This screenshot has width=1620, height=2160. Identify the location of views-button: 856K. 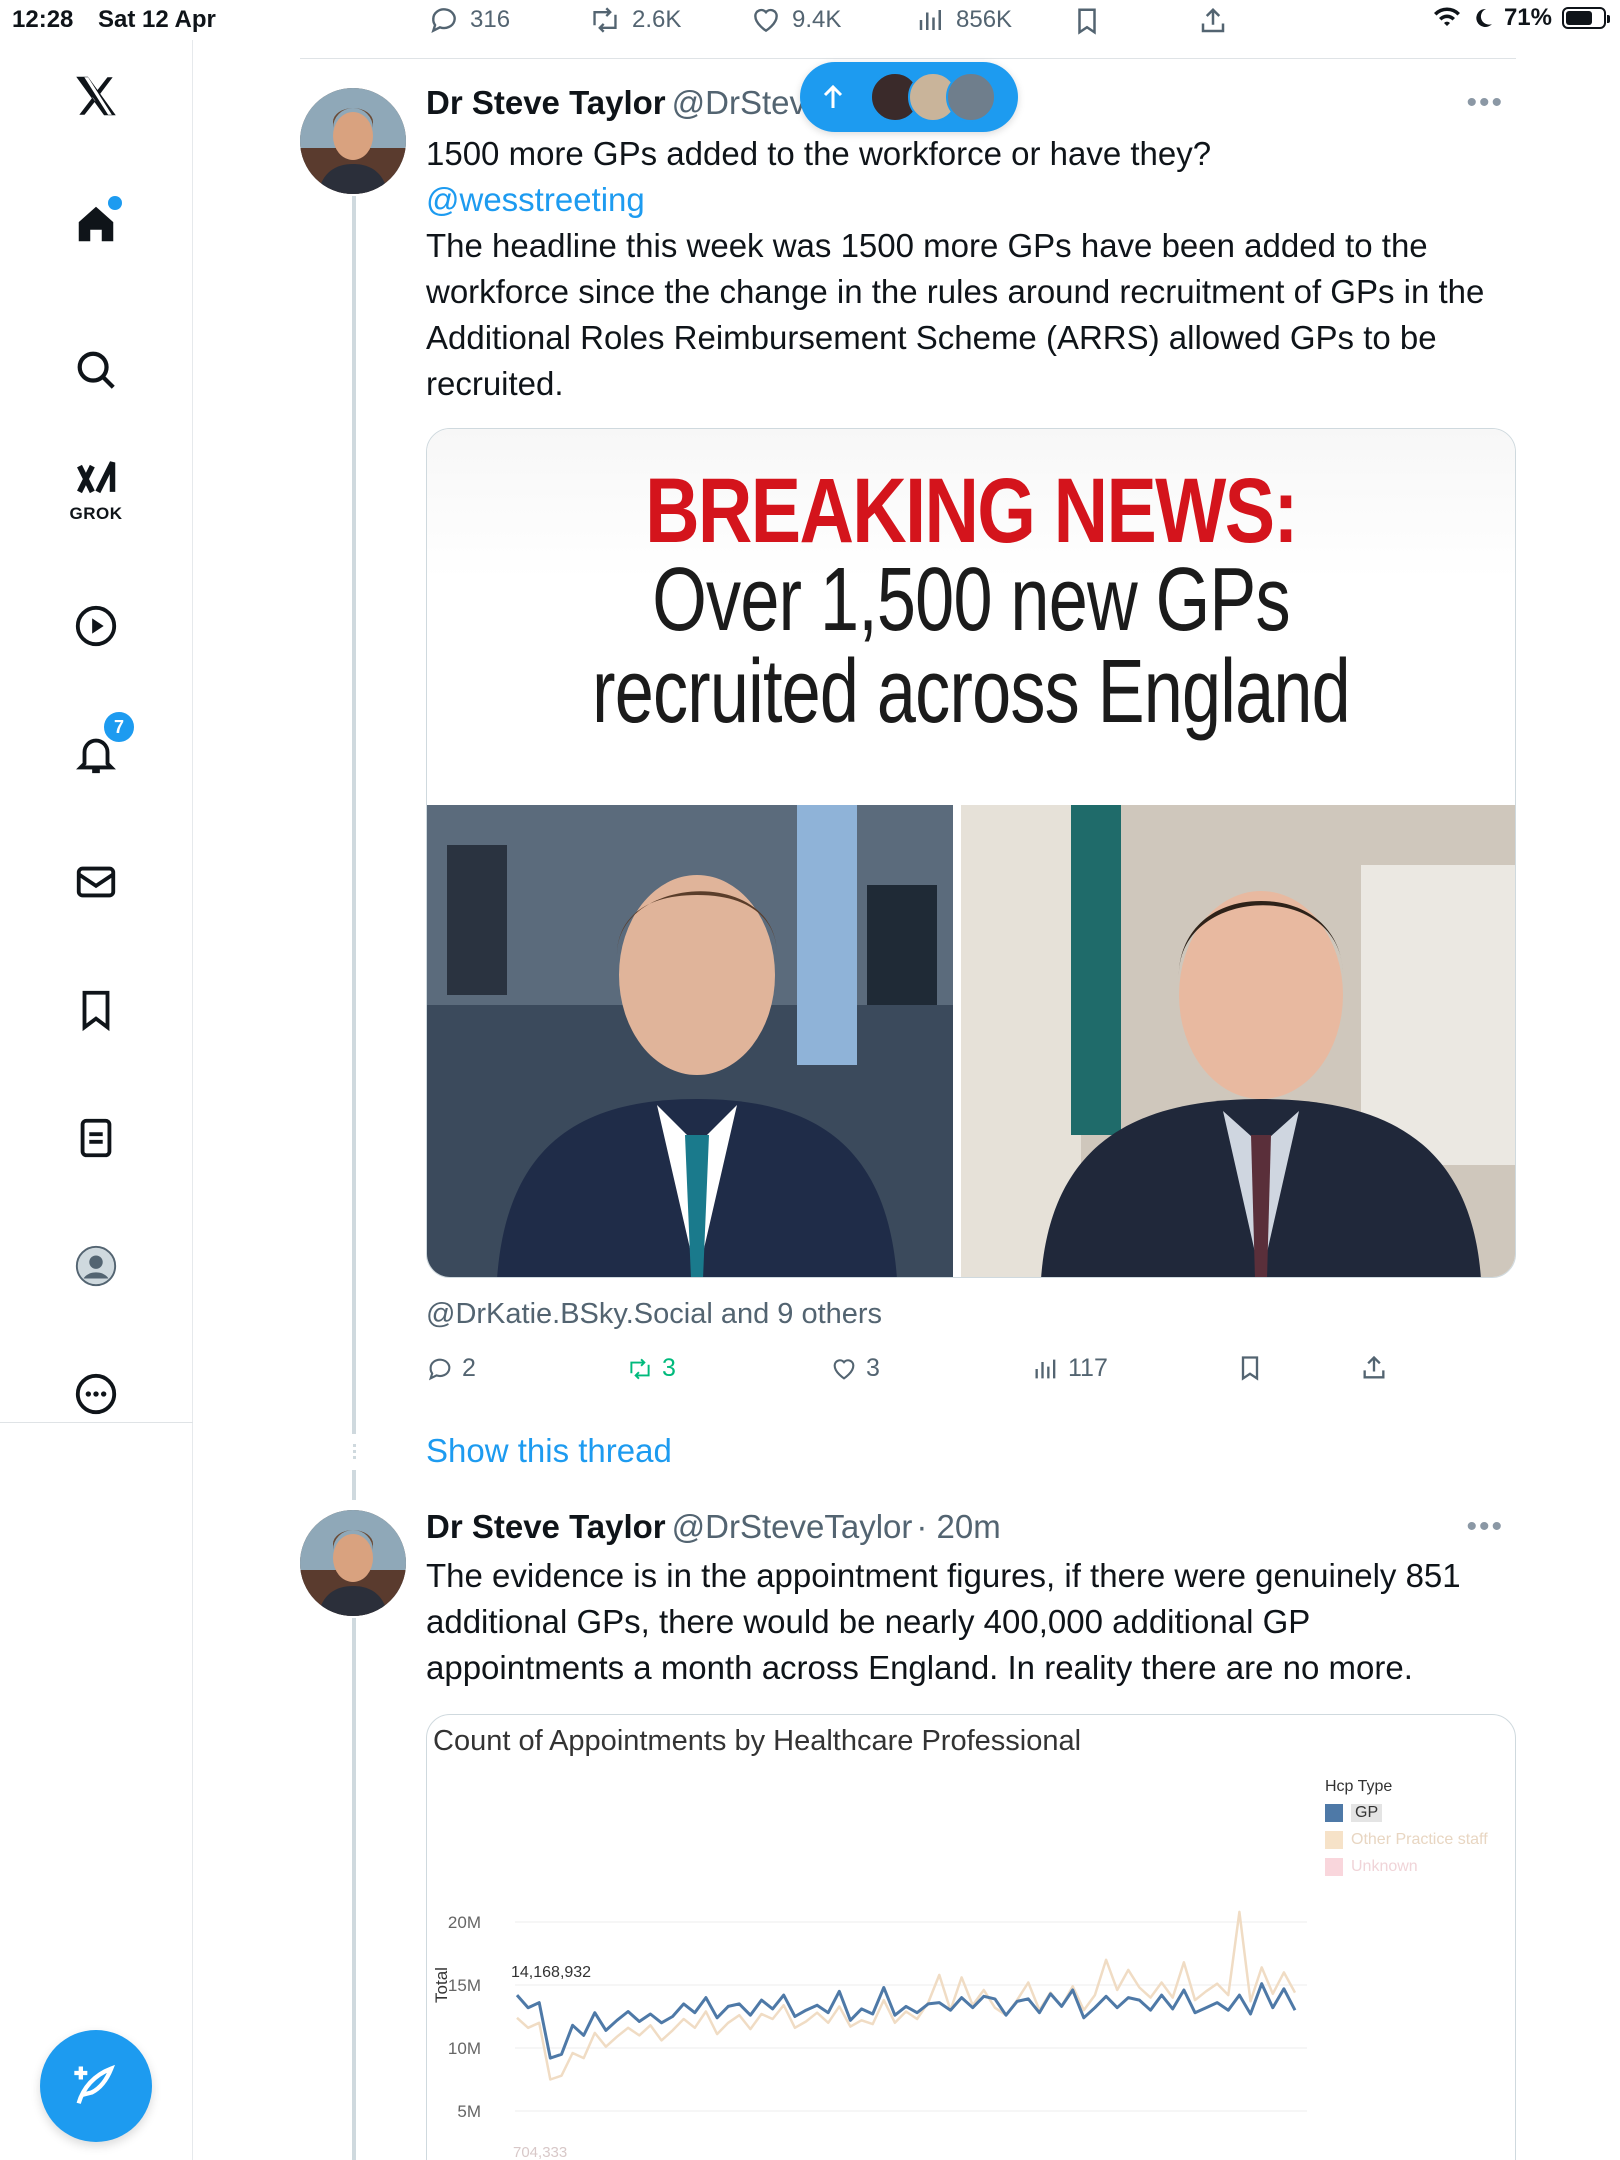
(964, 20).